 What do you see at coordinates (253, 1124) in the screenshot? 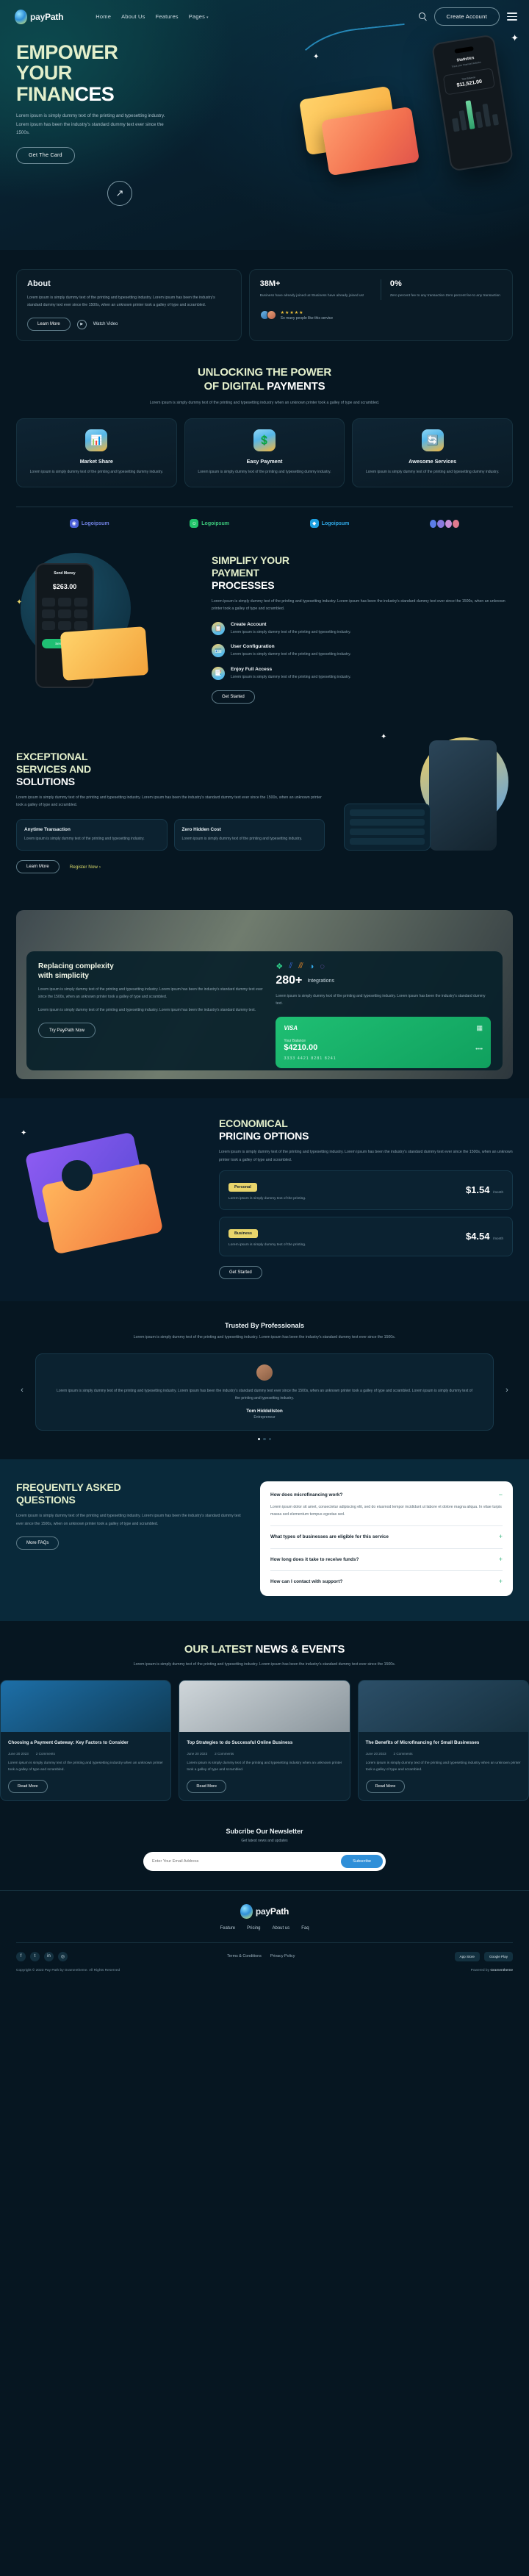
I see `pricing-title-l1: ECONOMICAL` at bounding box center [253, 1124].